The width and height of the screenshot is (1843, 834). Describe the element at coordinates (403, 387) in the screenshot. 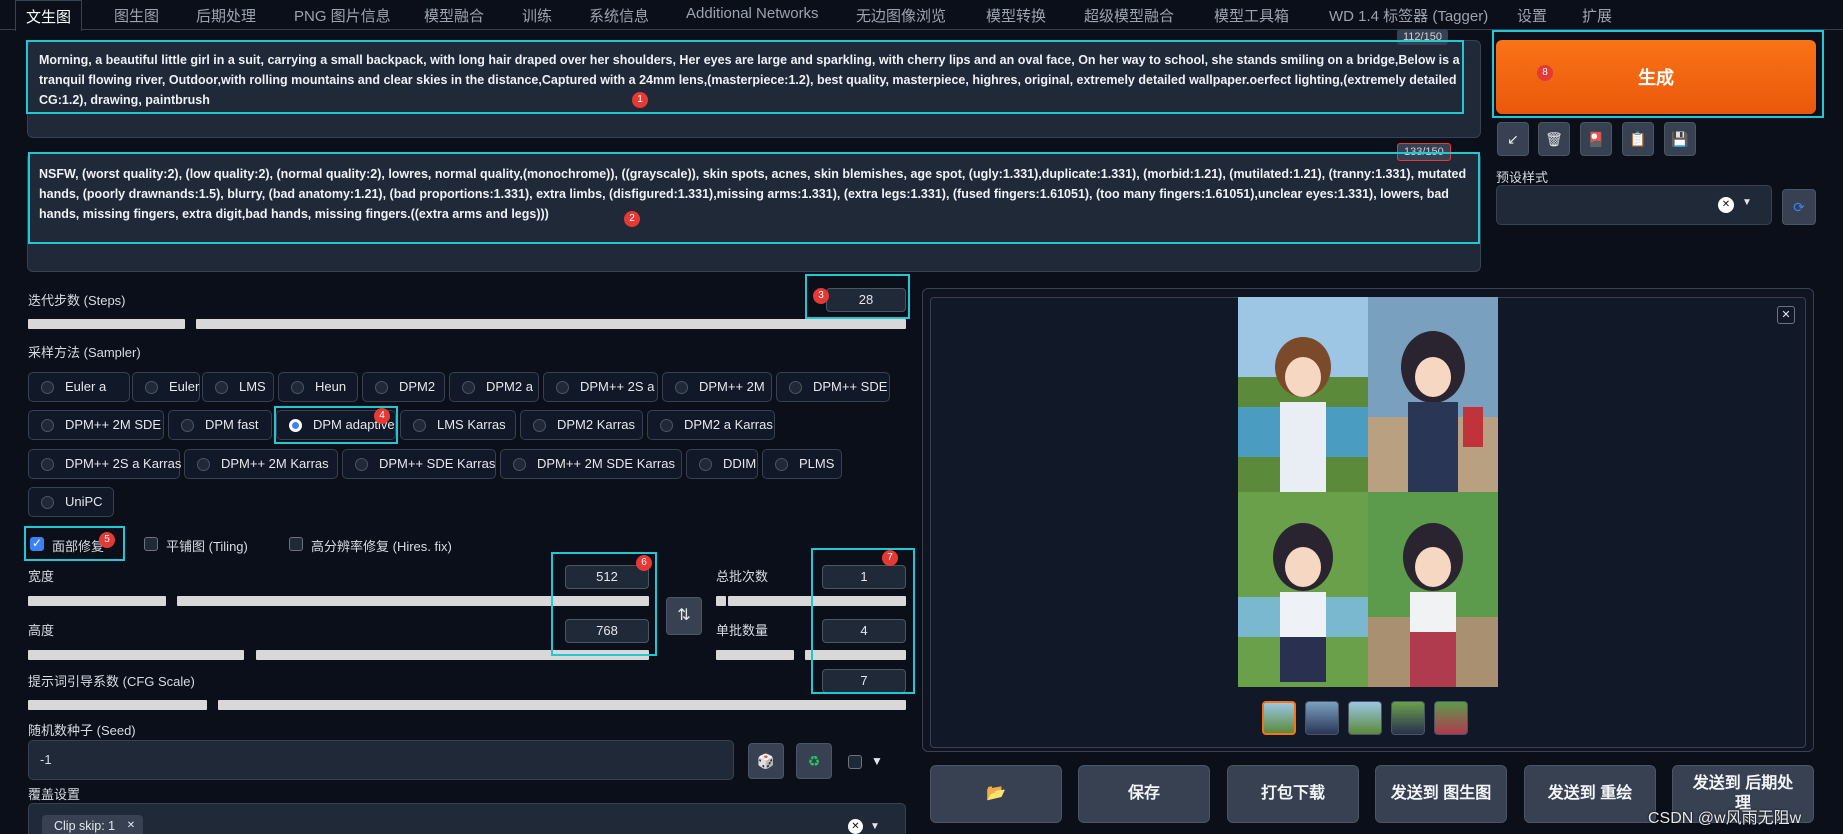

I see `sampler-option-dpm2: DPM2` at that location.